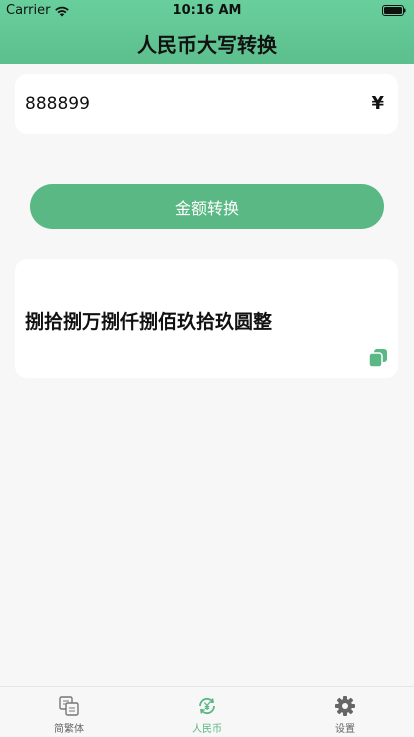  What do you see at coordinates (207, 206) in the screenshot?
I see `convert-button: 金额转换` at bounding box center [207, 206].